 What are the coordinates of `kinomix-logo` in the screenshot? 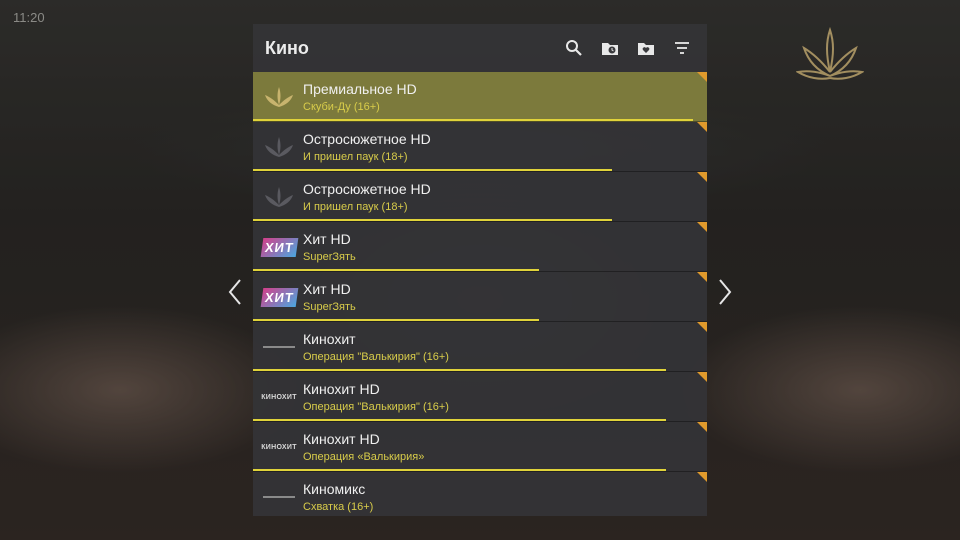 It's located at (279, 497).